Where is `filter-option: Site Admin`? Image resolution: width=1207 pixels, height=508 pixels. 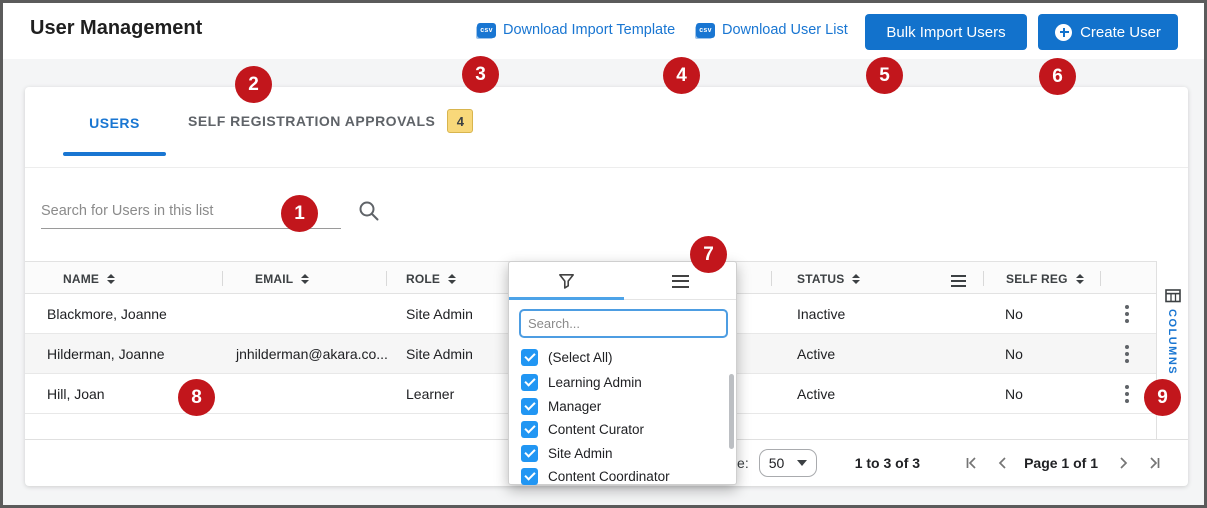 filter-option: Site Admin is located at coordinates (622, 453).